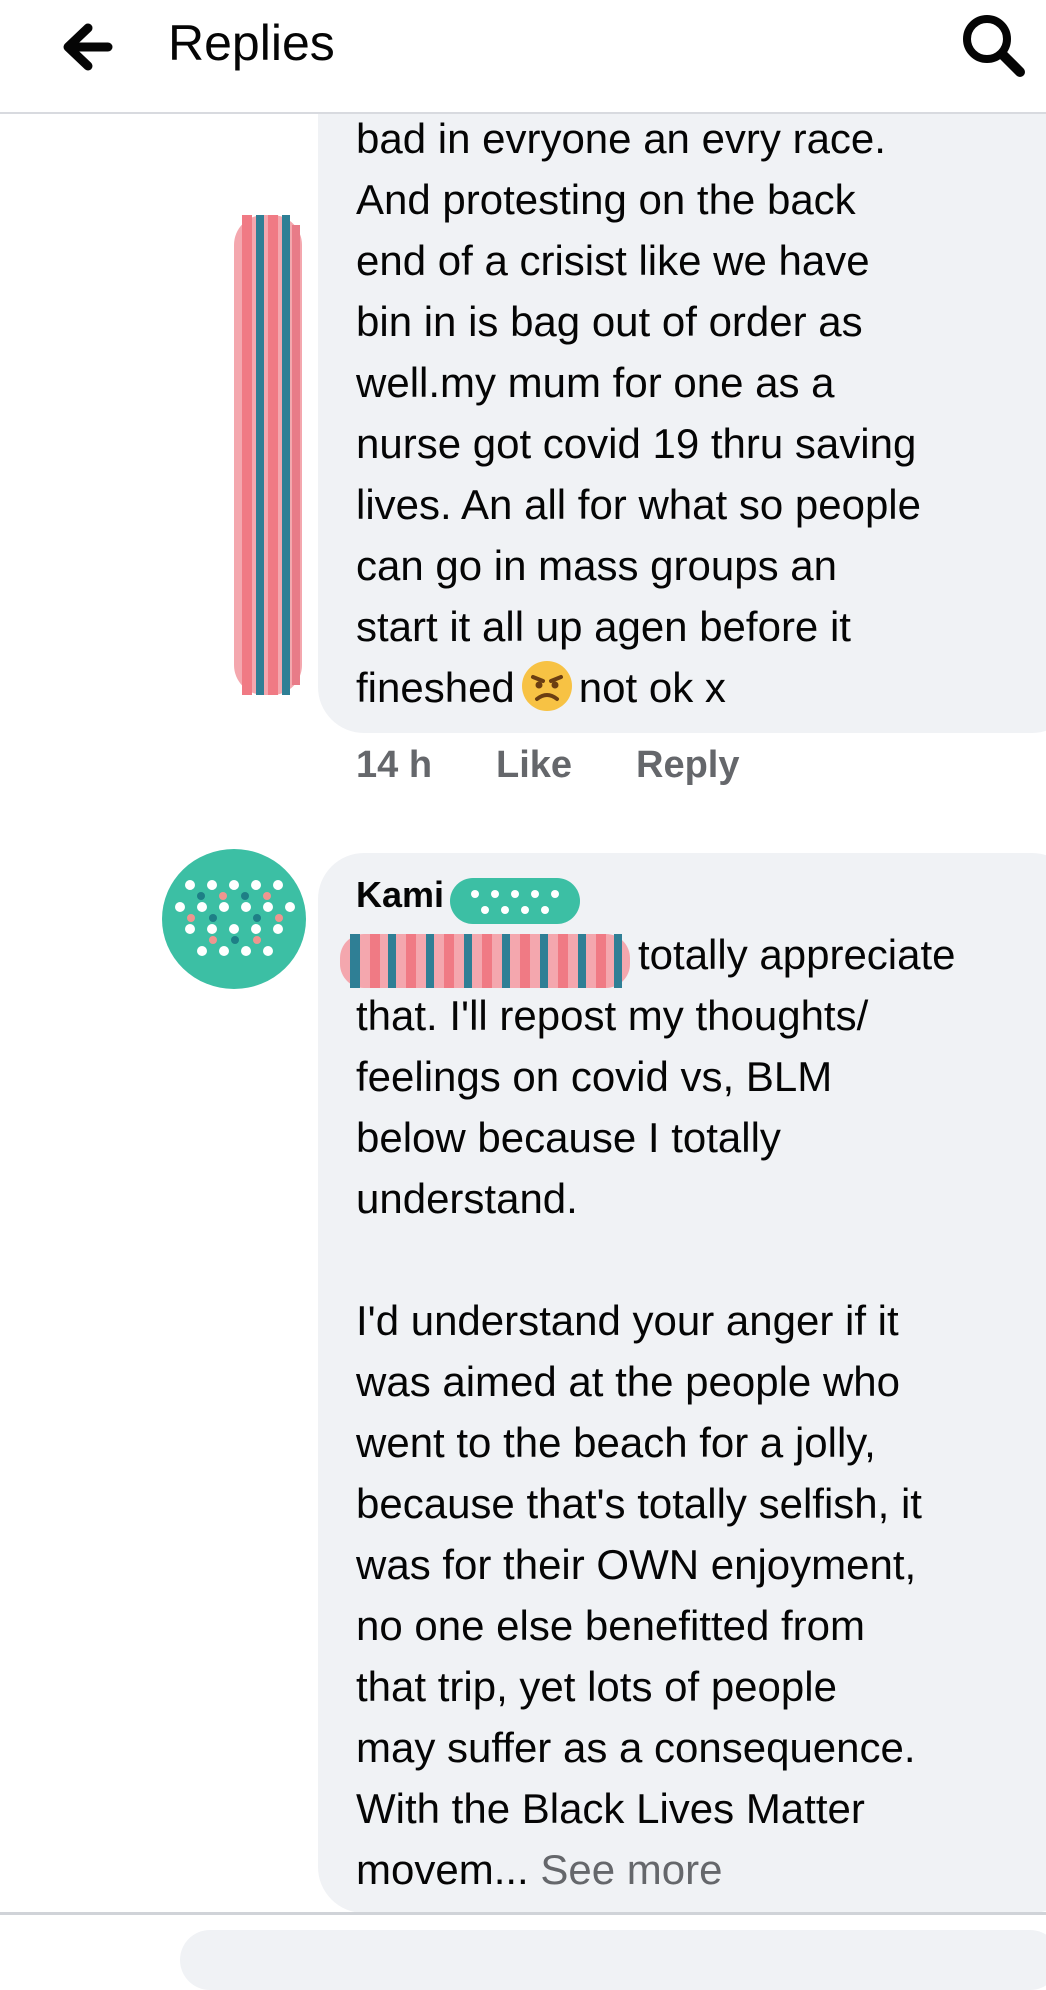 The image size is (1046, 1990). I want to click on back-button, so click(85, 47).